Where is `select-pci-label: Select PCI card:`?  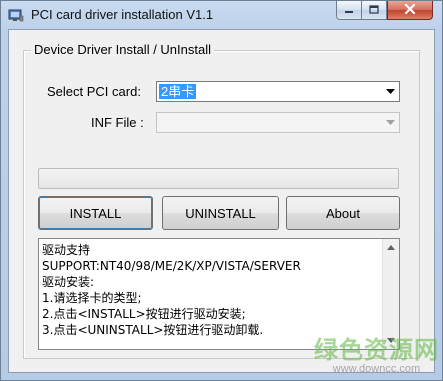
select-pci-label: Select PCI card: is located at coordinates (94, 91).